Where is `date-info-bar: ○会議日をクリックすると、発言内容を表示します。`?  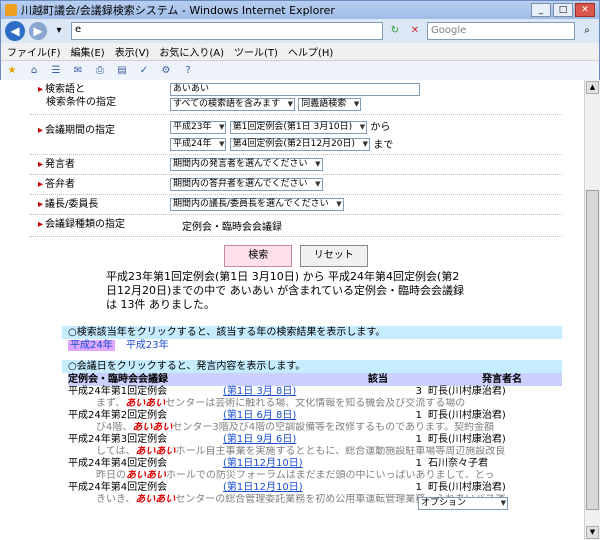
date-info-bar: ○会議日をクリックすると、発言内容を表示します。 is located at coordinates (312, 366).